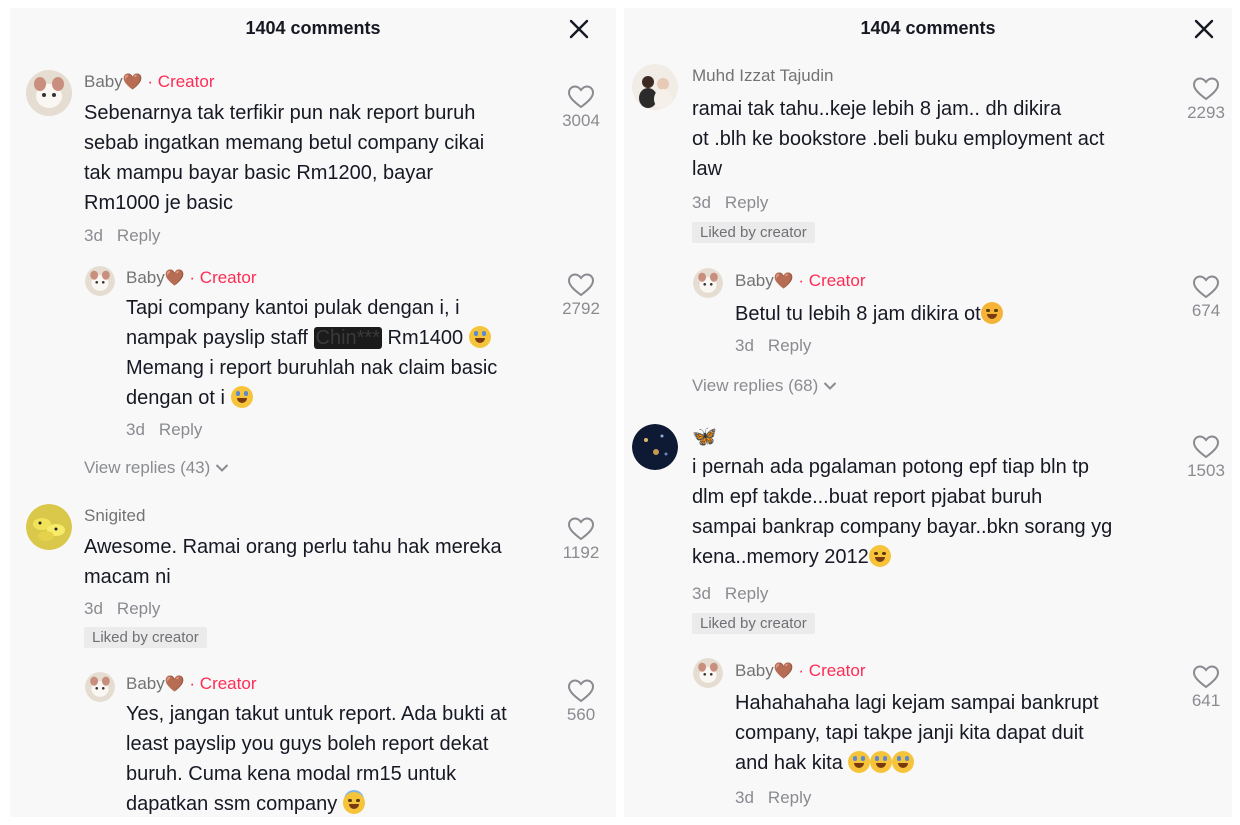 This screenshot has width=1240, height=825. Describe the element at coordinates (127, 577) in the screenshot. I see `comment-line: macam ni` at that location.